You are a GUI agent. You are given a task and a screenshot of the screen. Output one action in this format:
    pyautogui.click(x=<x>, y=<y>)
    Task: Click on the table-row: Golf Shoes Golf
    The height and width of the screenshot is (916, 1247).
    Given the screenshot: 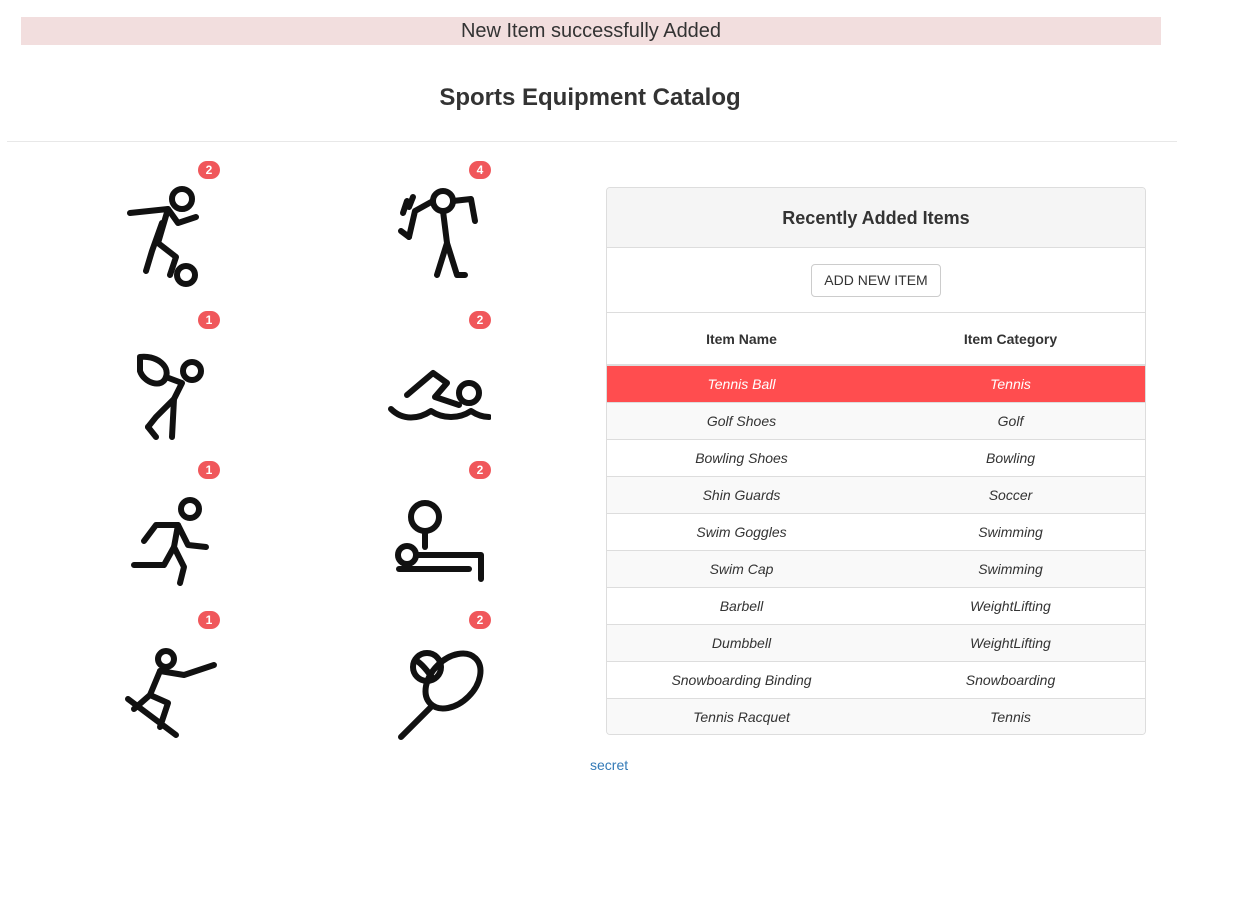 What is the action you would take?
    pyautogui.click(x=876, y=420)
    